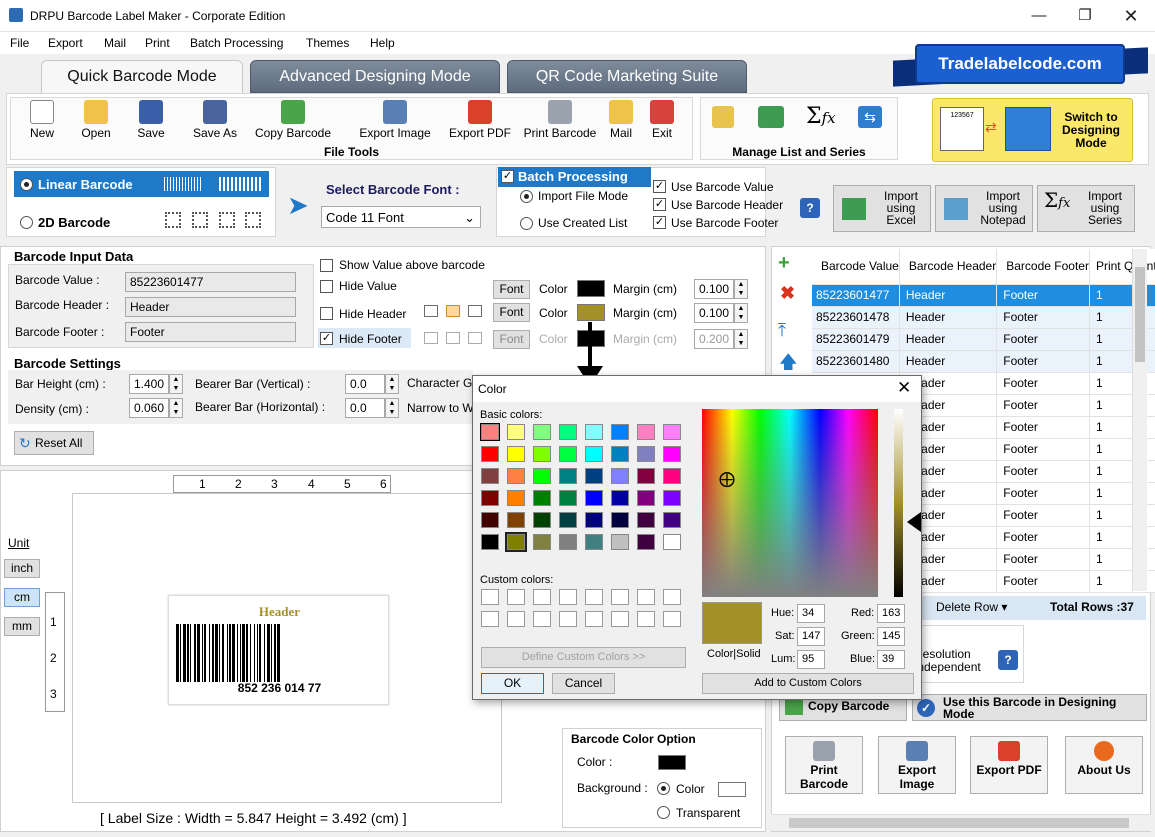 Image resolution: width=1155 pixels, height=837 pixels. What do you see at coordinates (856, 317) in the screenshot?
I see `table-cell: 85223601478` at bounding box center [856, 317].